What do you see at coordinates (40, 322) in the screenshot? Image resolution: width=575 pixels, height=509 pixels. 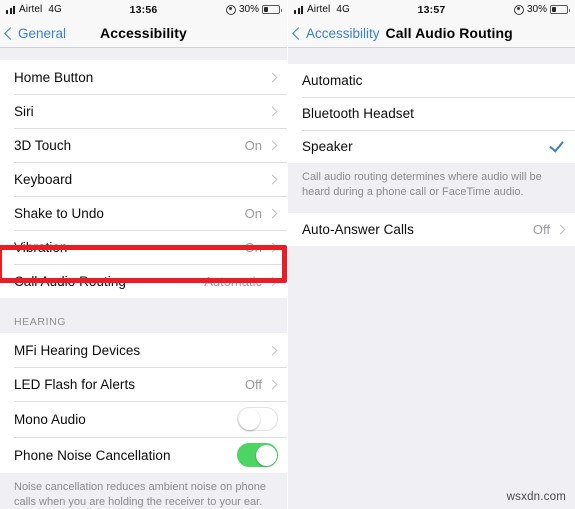 I see `section-header-hearing: HEARING` at bounding box center [40, 322].